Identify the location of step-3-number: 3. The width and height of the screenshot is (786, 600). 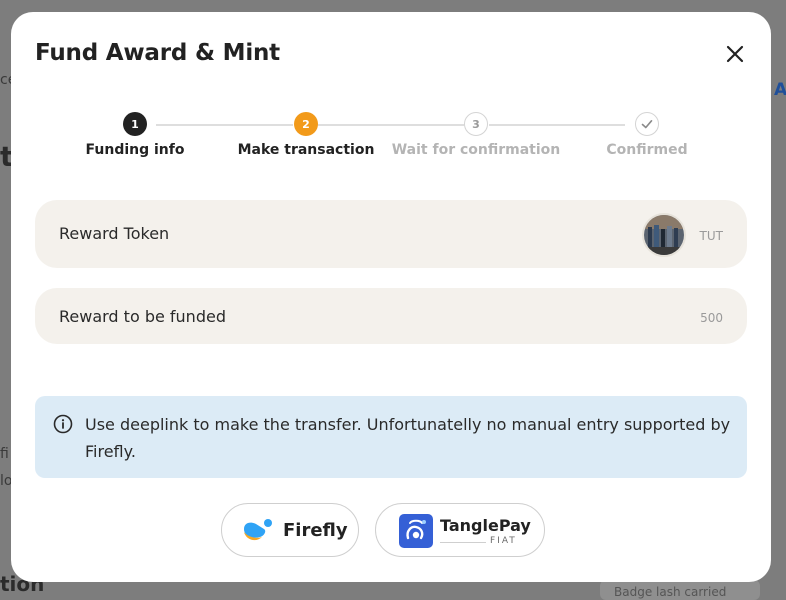
(476, 124).